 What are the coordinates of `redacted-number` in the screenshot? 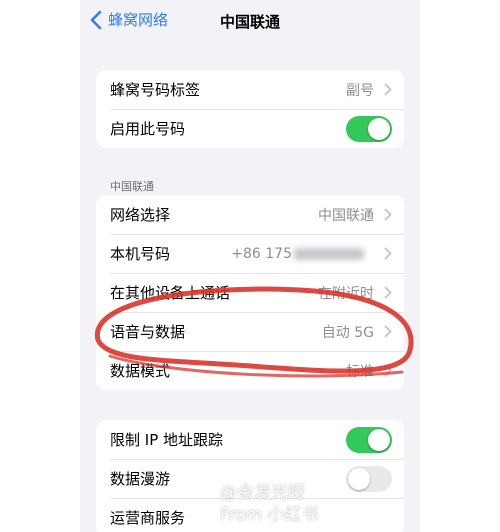 It's located at (329, 254).